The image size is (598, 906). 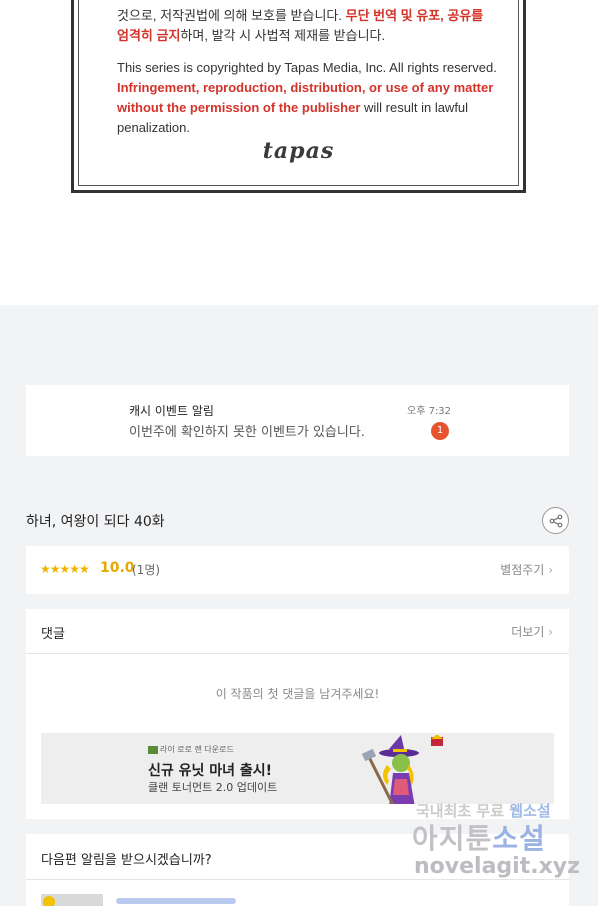 I want to click on comments-empty-message: 이 작품의 첫 댓글을 남겨주세요!, so click(x=297, y=694).